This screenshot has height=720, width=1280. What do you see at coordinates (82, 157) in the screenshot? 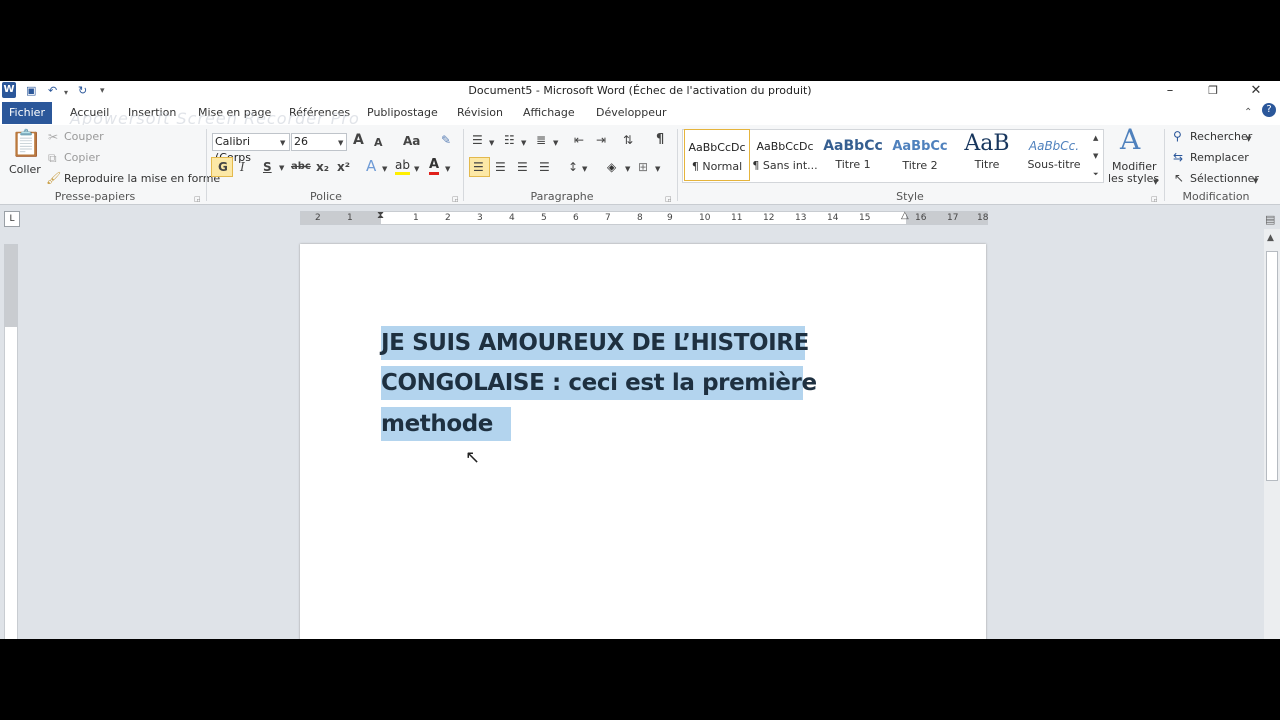
I see `copy-button: Copier` at bounding box center [82, 157].